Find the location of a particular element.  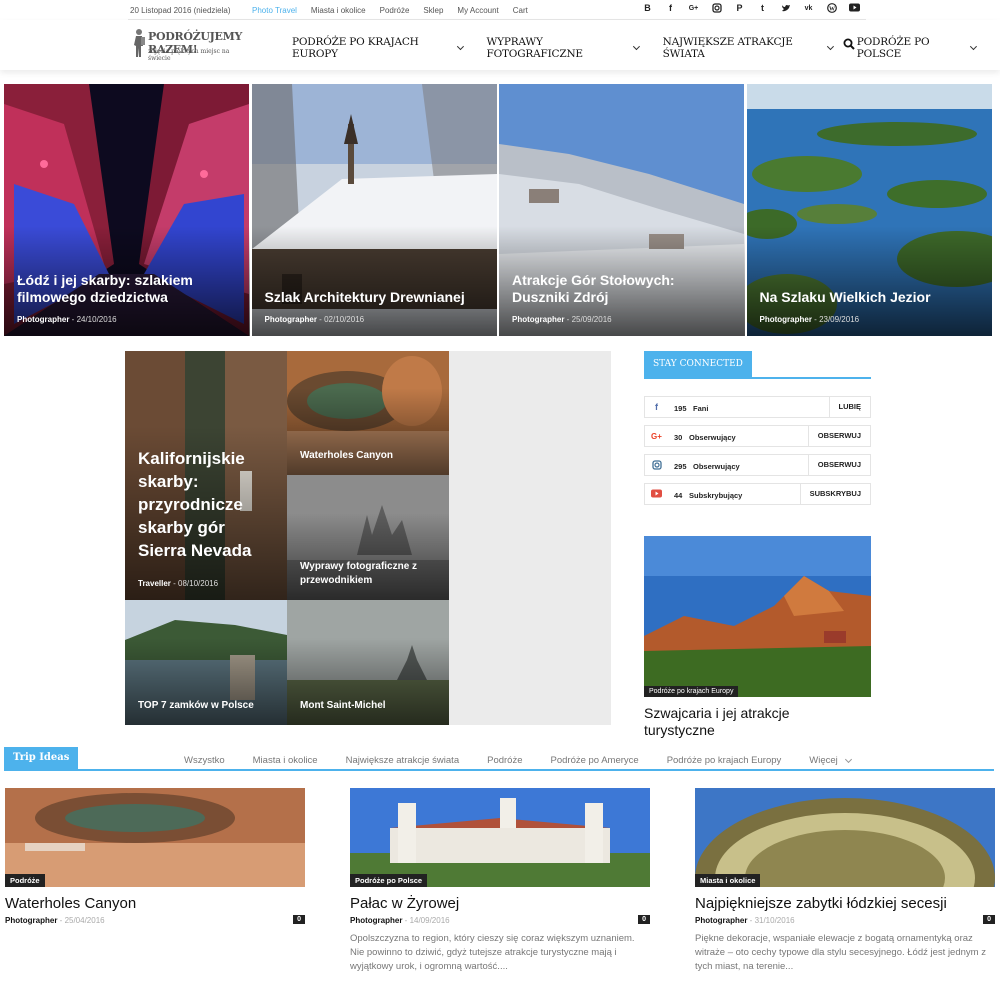

social-count: 44 is located at coordinates (678, 495).